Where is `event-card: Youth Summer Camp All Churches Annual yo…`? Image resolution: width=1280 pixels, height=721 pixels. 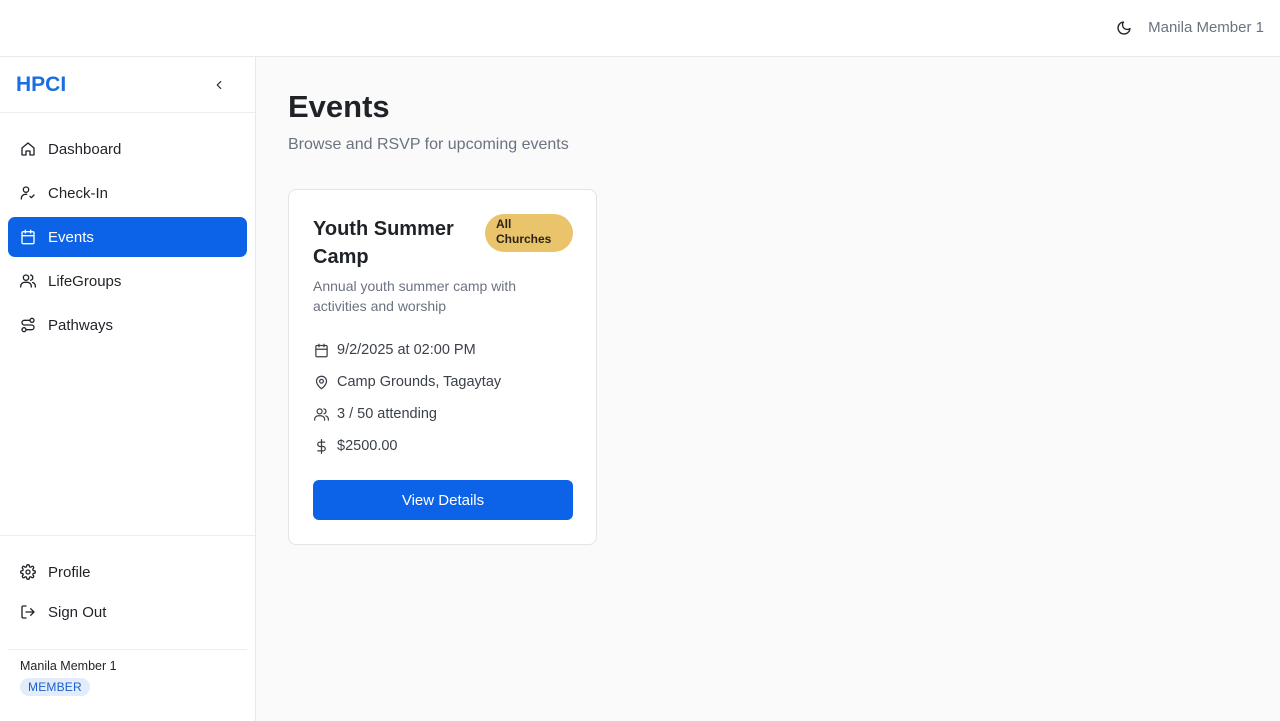 event-card: Youth Summer Camp All Churches Annual yo… is located at coordinates (442, 367).